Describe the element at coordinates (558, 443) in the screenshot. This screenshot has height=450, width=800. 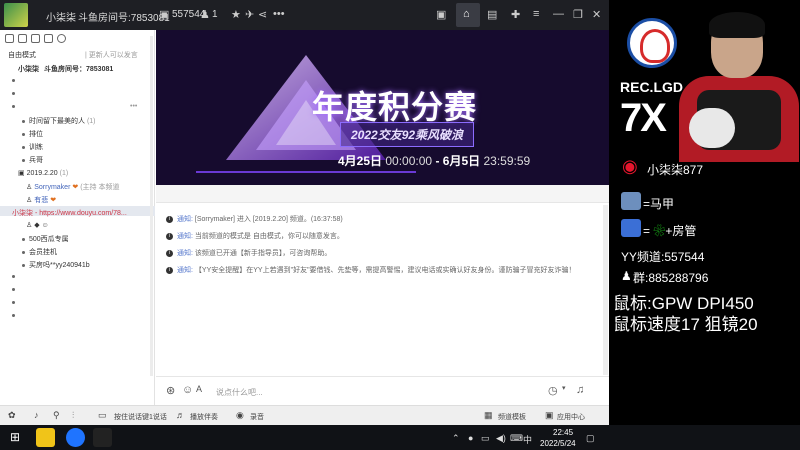
I see `clock-date: 2022/5/24` at that location.